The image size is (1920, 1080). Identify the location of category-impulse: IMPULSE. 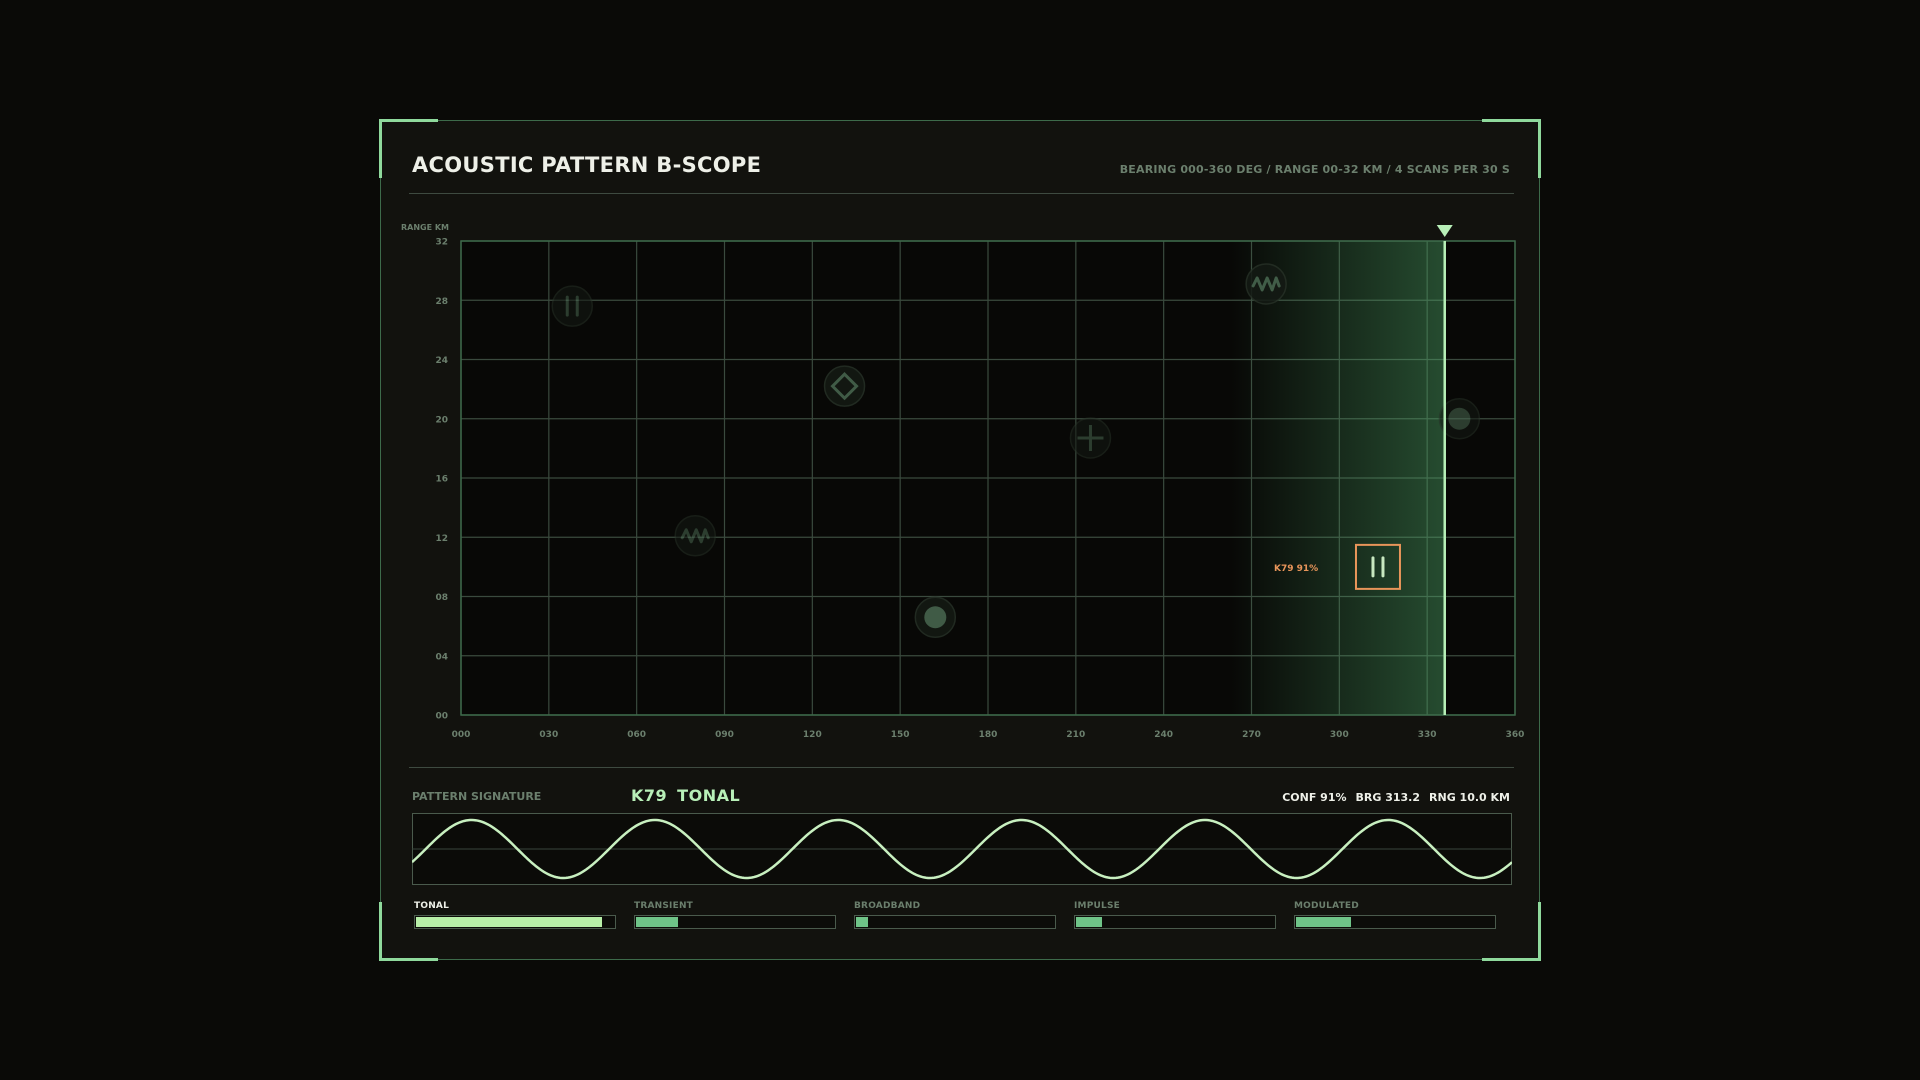
(1176, 915).